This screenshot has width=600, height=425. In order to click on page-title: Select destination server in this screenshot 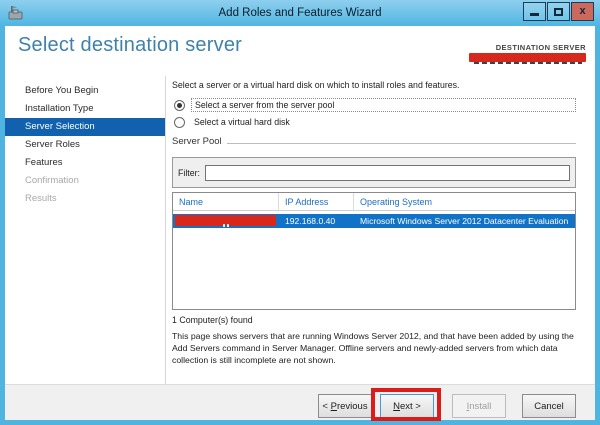, I will do `click(130, 45)`.